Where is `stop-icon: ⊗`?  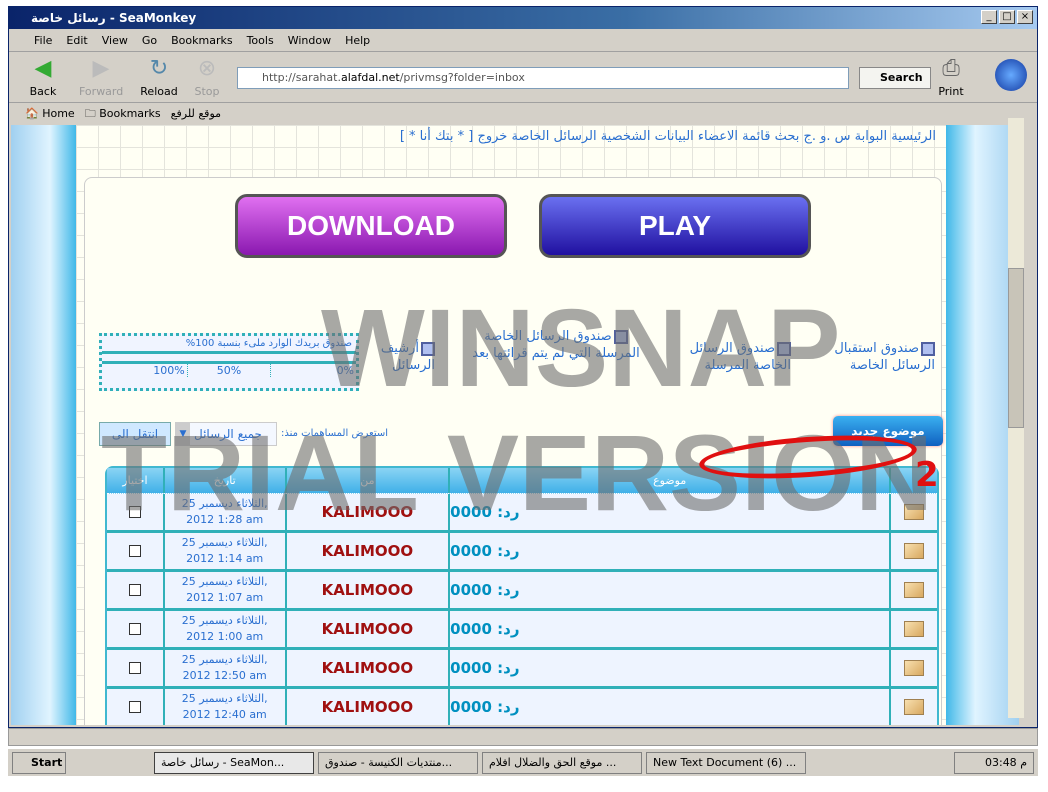 stop-icon: ⊗ is located at coordinates (207, 68).